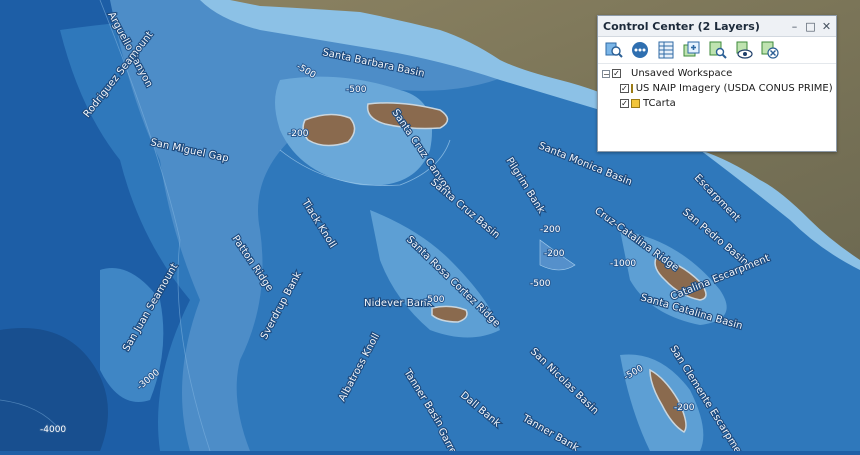 Image resolution: width=860 pixels, height=455 pixels. What do you see at coordinates (329, 130) in the screenshot?
I see `santa-rosa-island` at bounding box center [329, 130].